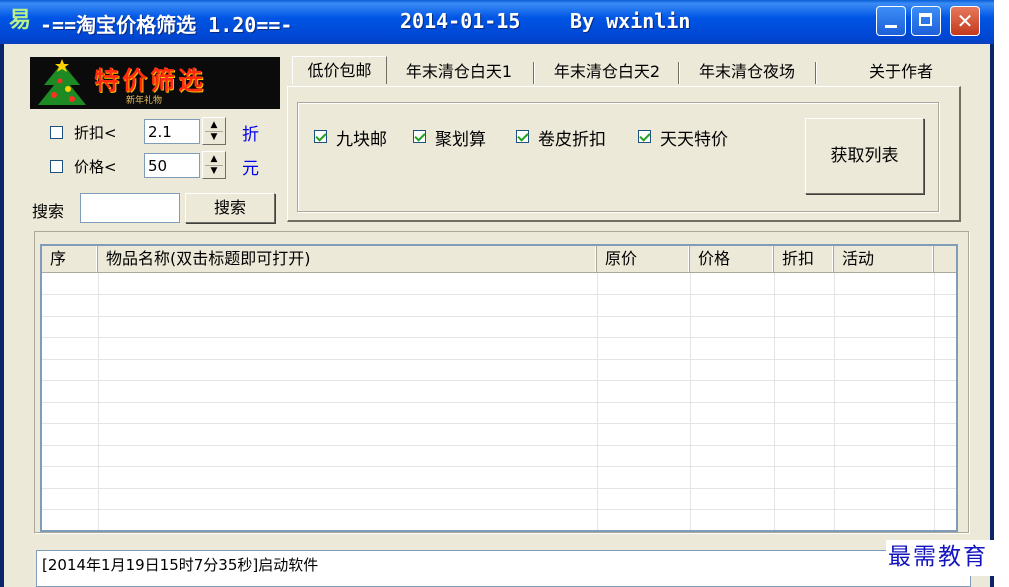 The width and height of the screenshot is (1009, 587). I want to click on option-label-tiantian: 天天特价, so click(694, 140).